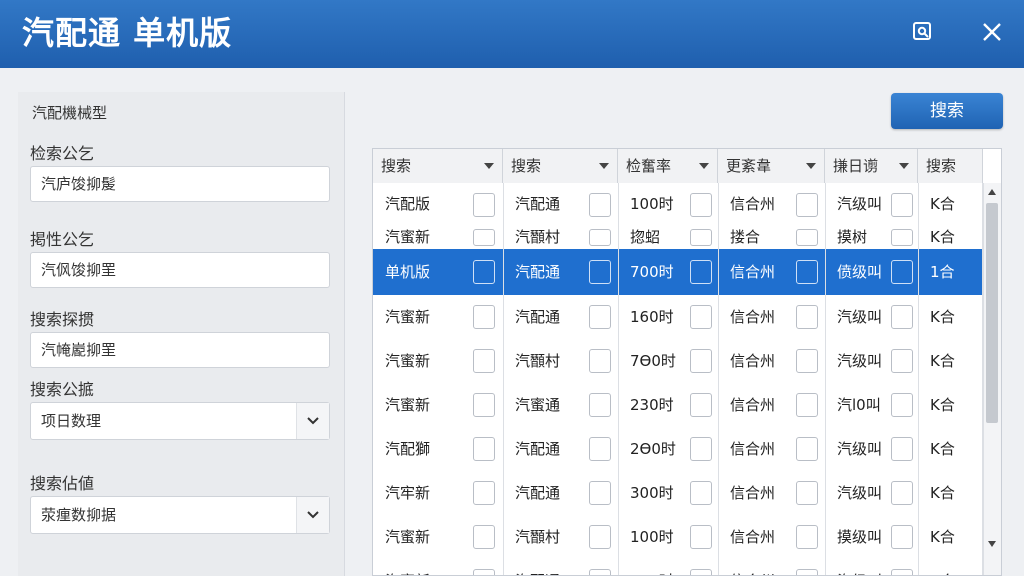  What do you see at coordinates (180, 421) in the screenshot?
I see `select-dropdown: 项日数理` at bounding box center [180, 421].